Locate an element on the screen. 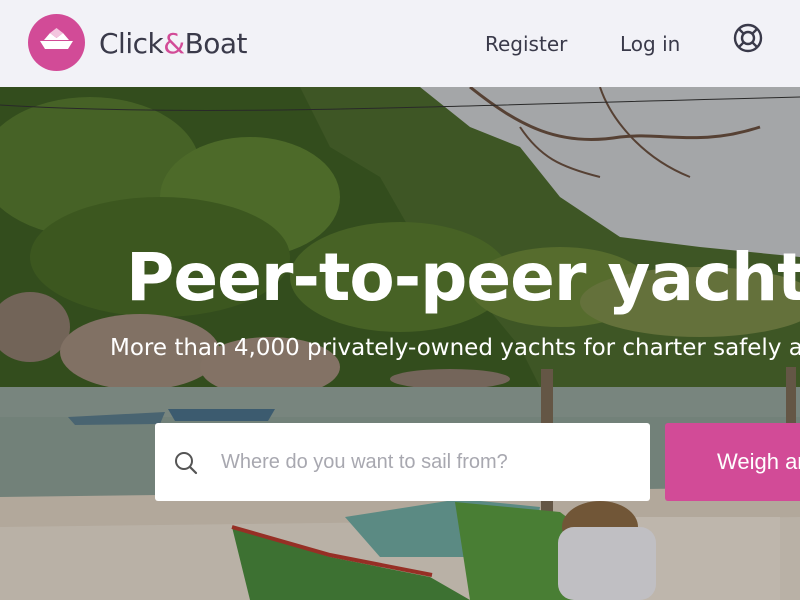 The height and width of the screenshot is (600, 800). search-icon is located at coordinates (186, 463).